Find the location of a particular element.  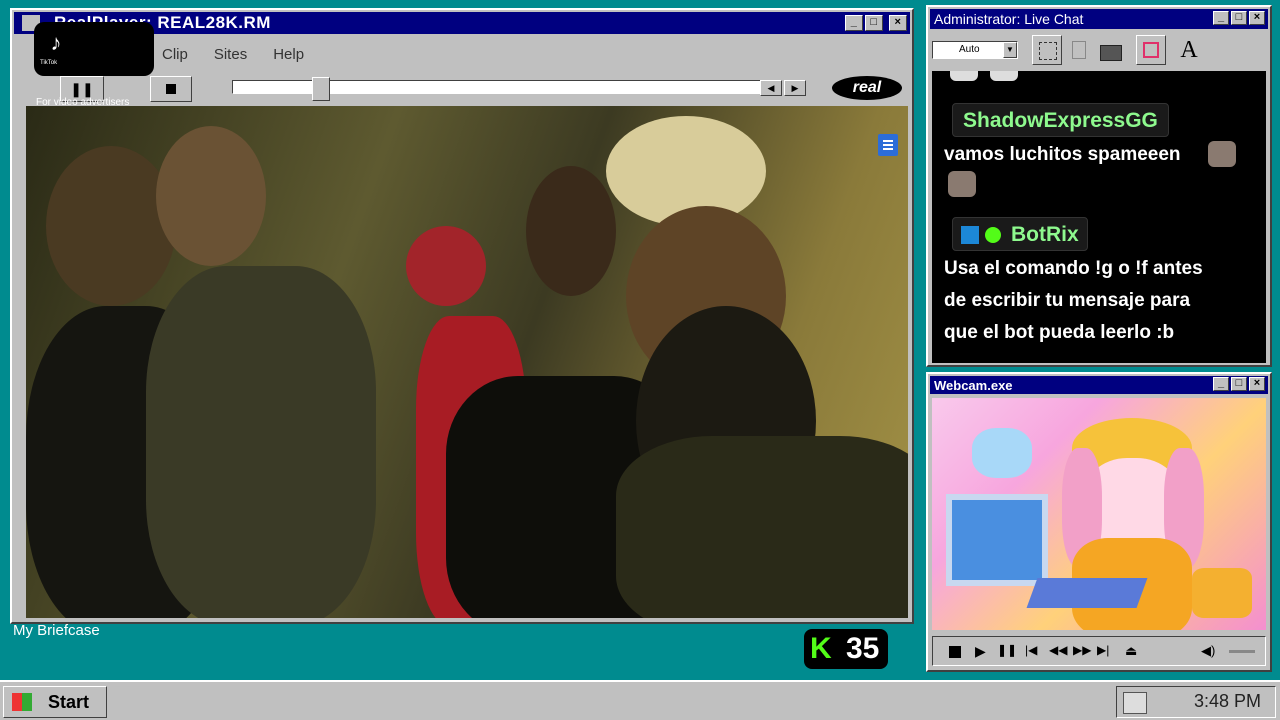

minimize-button: _ is located at coordinates (854, 23).